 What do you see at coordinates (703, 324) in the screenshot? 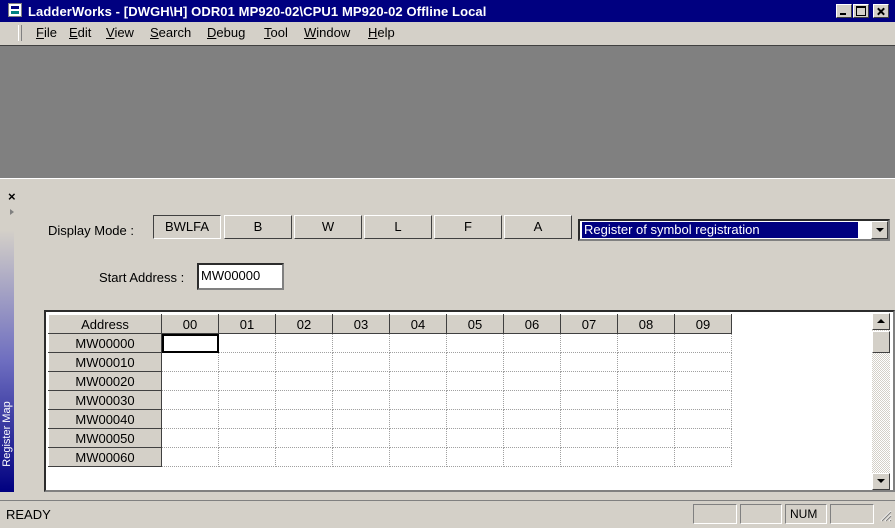
I see `column-header: 09` at bounding box center [703, 324].